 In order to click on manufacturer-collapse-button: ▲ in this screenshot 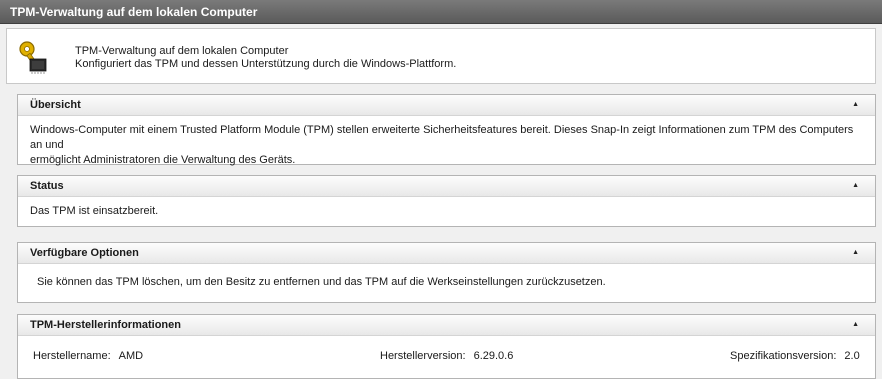, I will do `click(855, 325)`.